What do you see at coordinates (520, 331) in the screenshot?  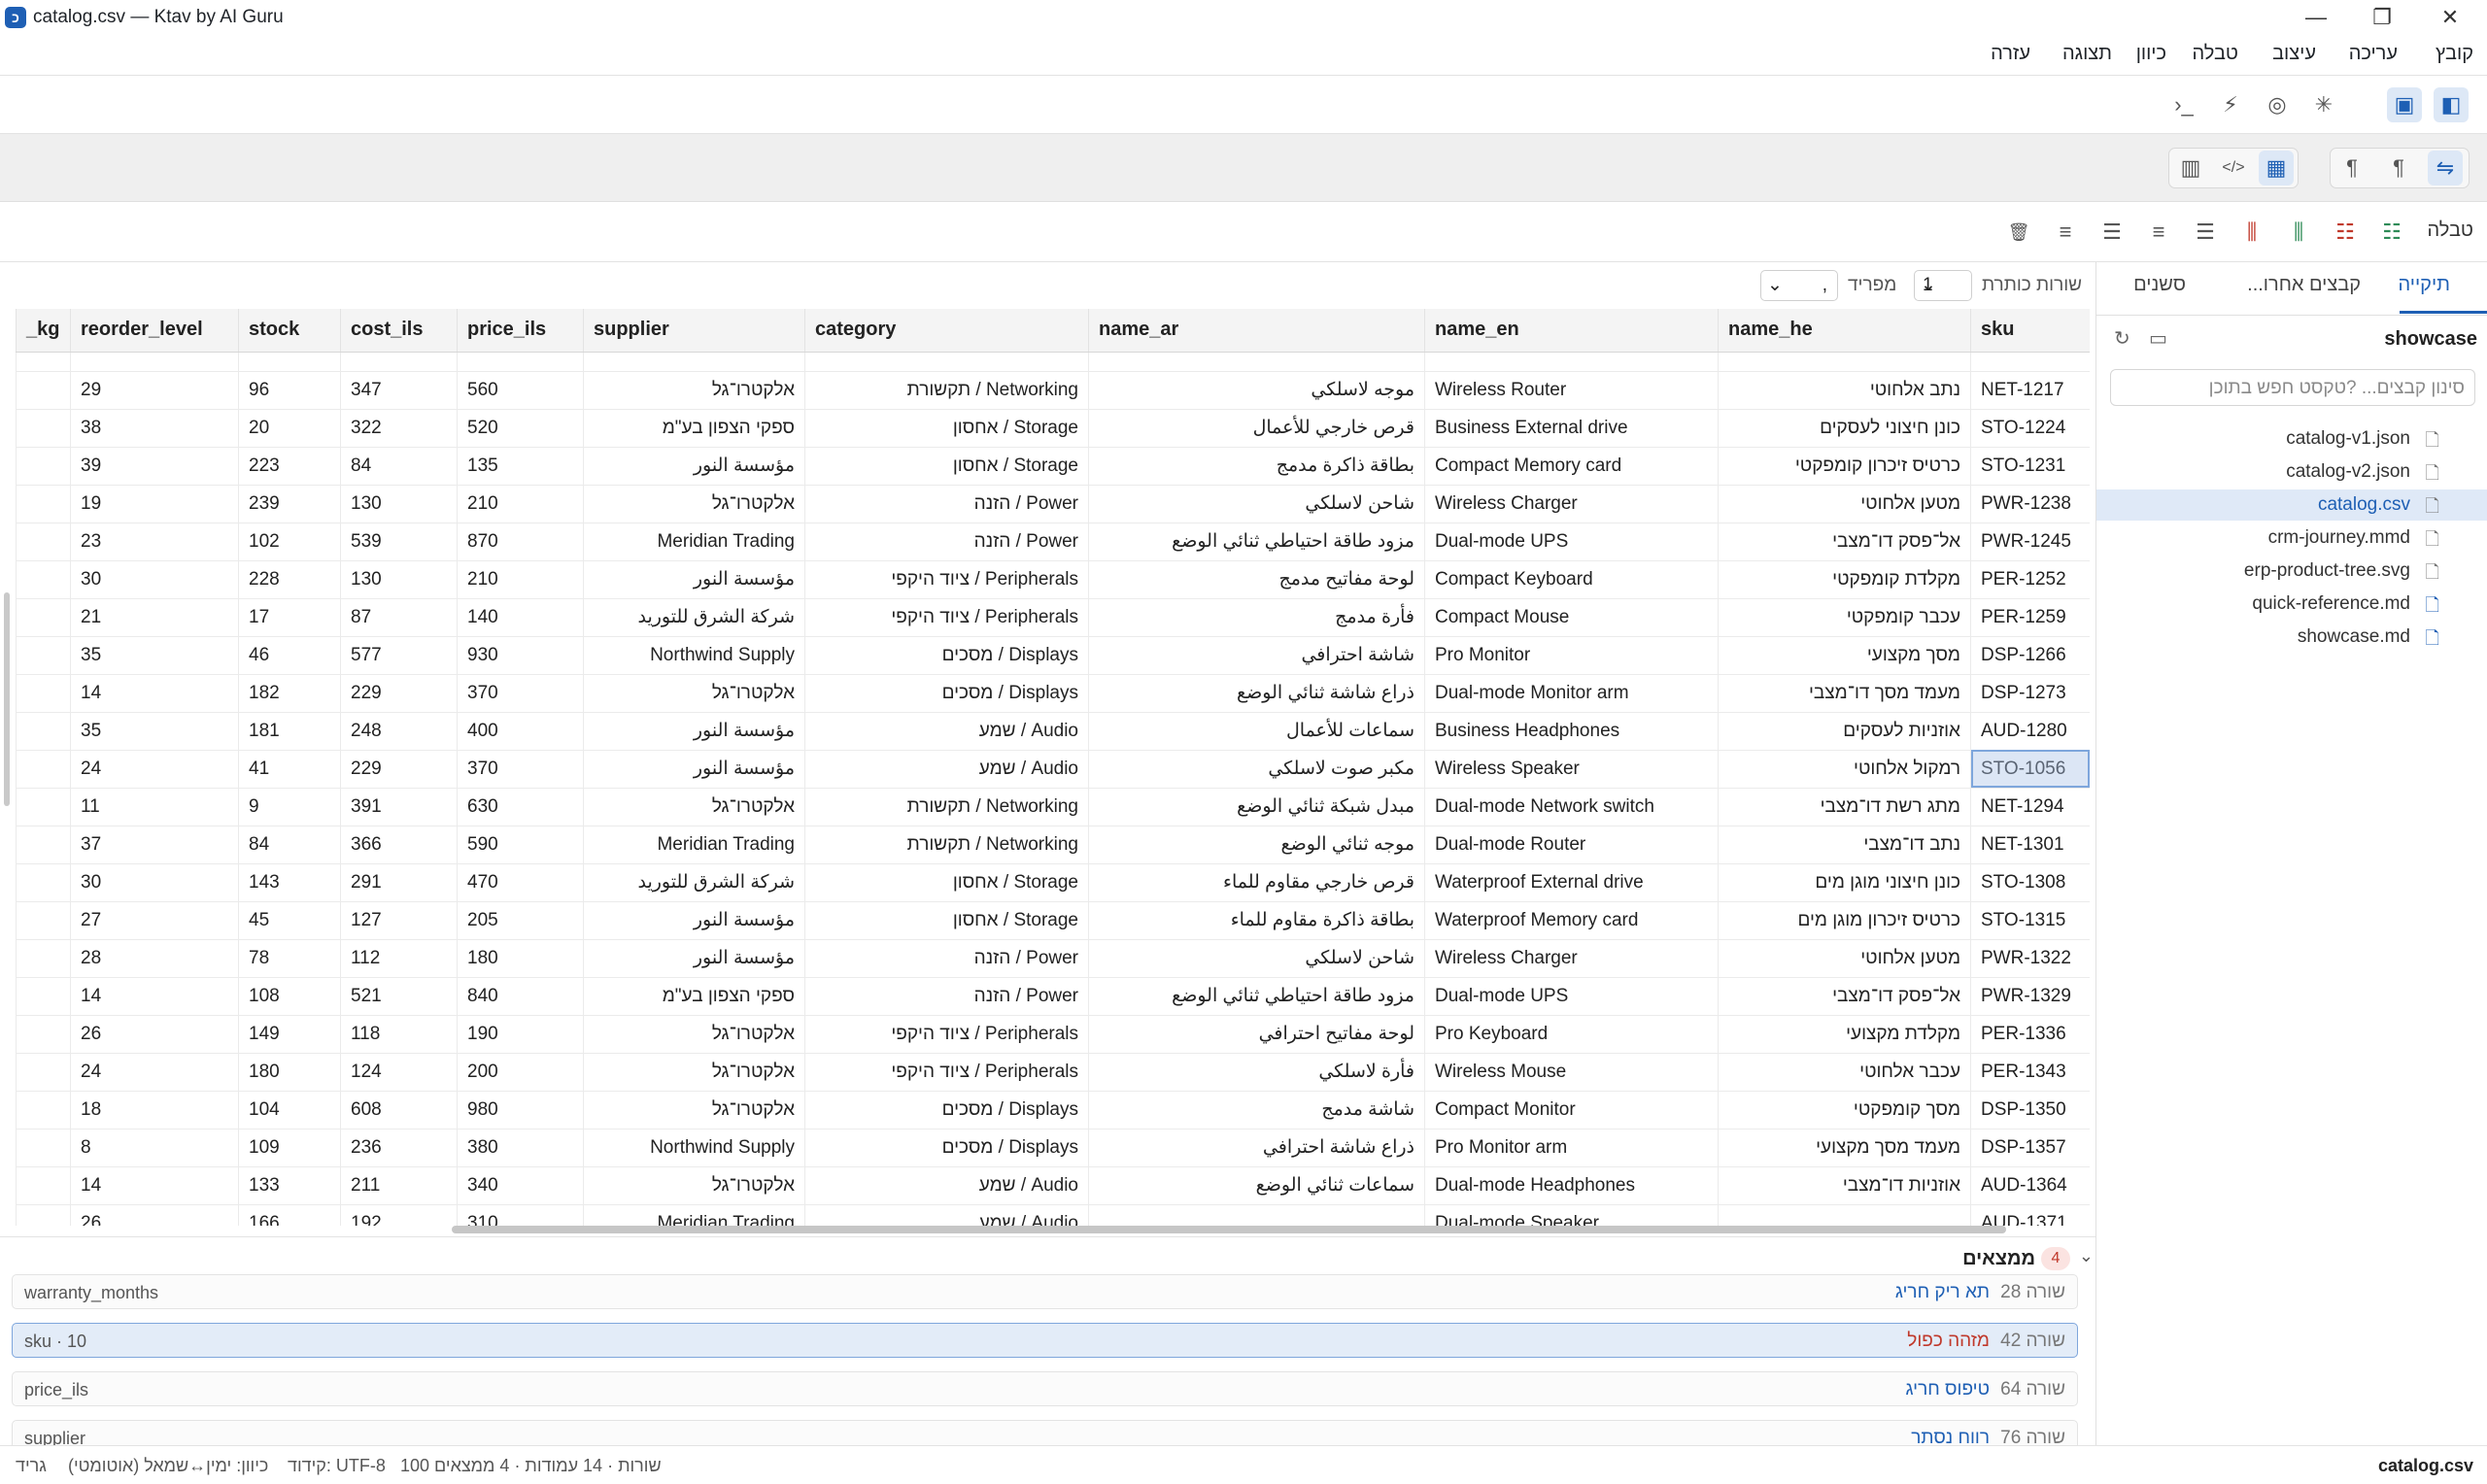 I see `column-header: price_ils` at bounding box center [520, 331].